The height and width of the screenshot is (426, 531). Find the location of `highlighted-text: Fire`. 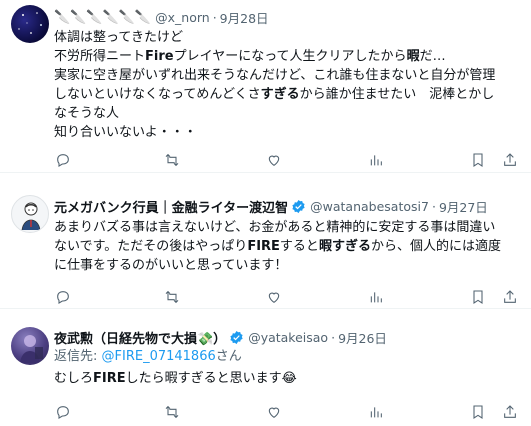

highlighted-text: Fire is located at coordinates (159, 56).